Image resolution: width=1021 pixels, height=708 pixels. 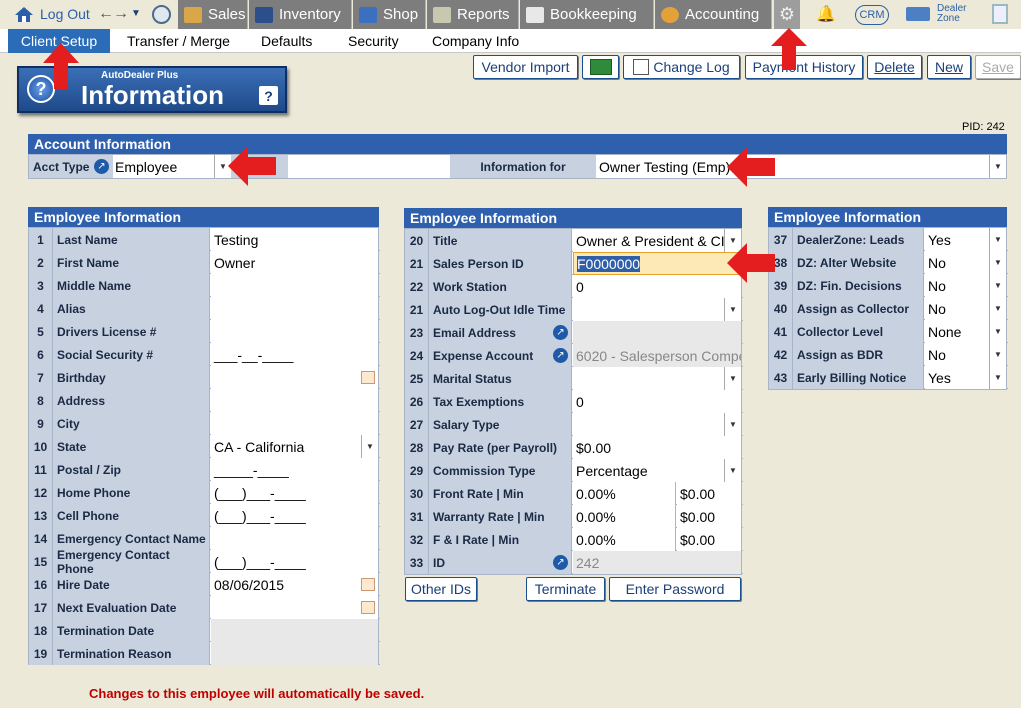 What do you see at coordinates (121, 14) in the screenshot?
I see `forward-arrow-icon: →` at bounding box center [121, 14].